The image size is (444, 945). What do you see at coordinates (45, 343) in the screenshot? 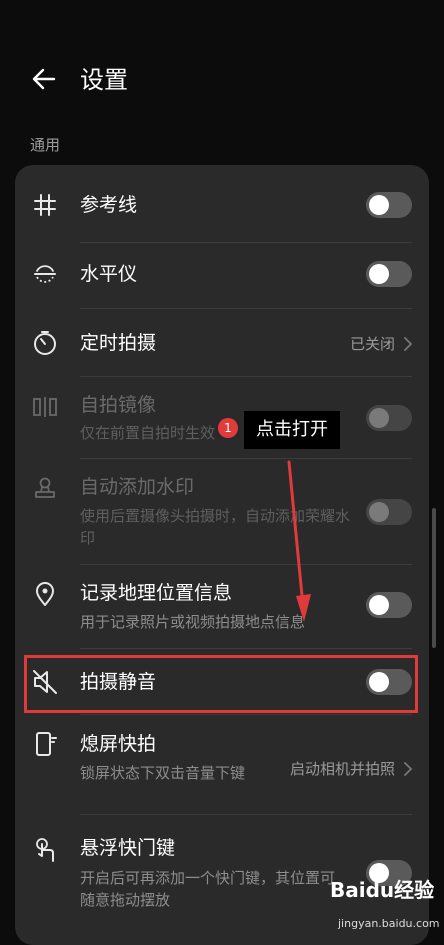
I see `timer-icon` at bounding box center [45, 343].